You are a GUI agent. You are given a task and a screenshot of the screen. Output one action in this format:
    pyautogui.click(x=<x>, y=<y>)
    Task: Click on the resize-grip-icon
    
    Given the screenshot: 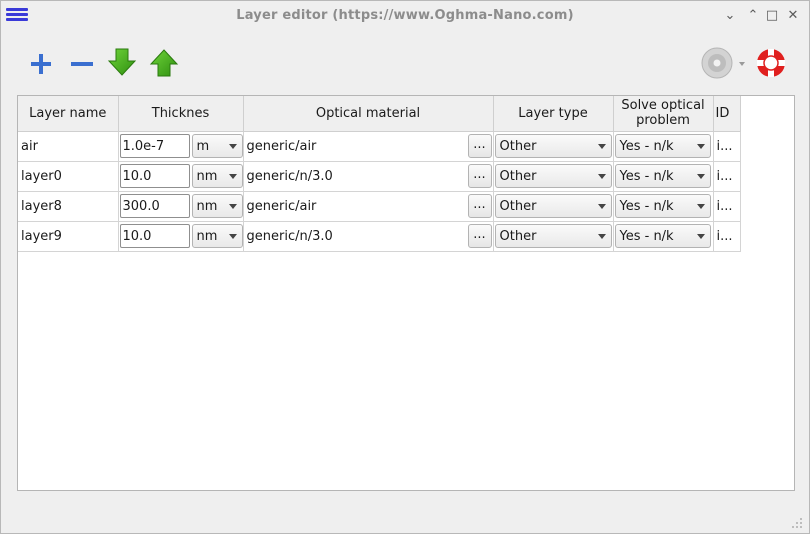 What is the action you would take?
    pyautogui.click(x=797, y=523)
    